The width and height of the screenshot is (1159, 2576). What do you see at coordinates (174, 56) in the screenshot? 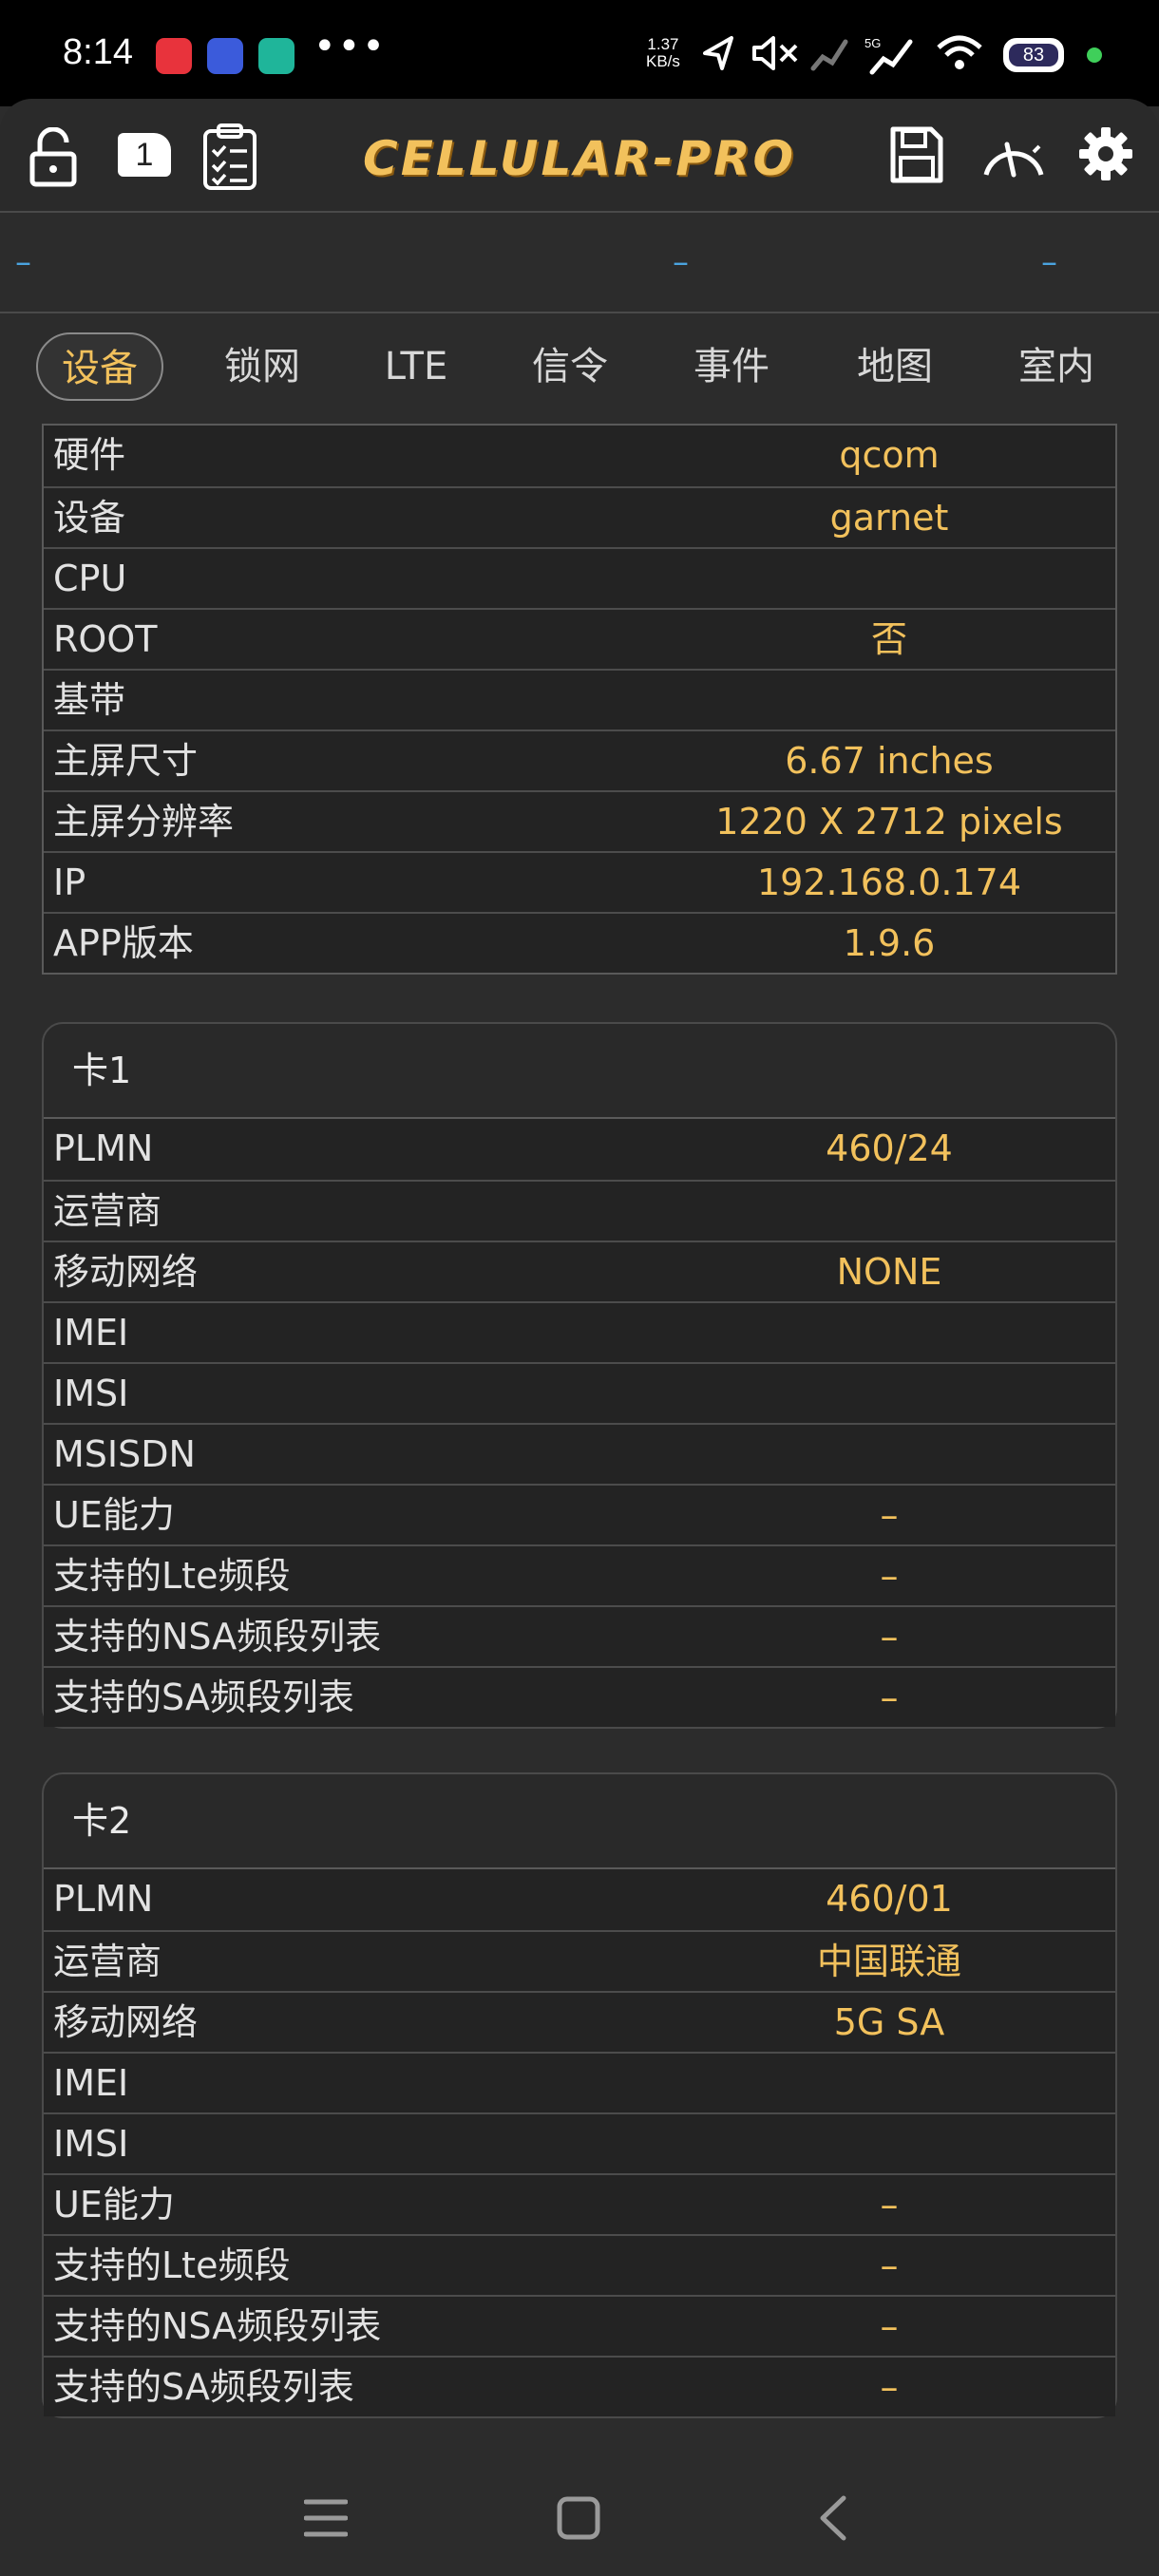
I see `xiaohongshu-app-icon` at bounding box center [174, 56].